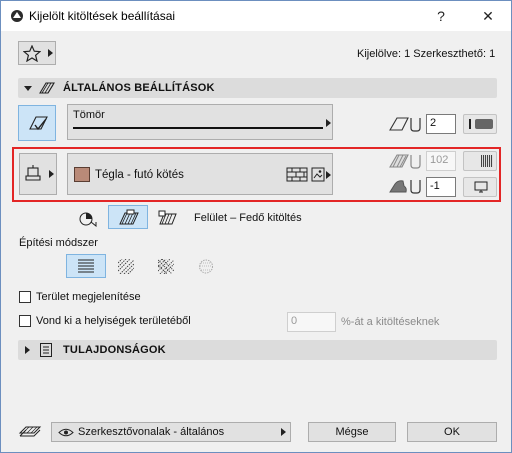 The width and height of the screenshot is (512, 453). What do you see at coordinates (257, 88) in the screenshot?
I see `general-settings-header: ÁLTALÁNOS BEÁLLÍTÁSOK` at bounding box center [257, 88].